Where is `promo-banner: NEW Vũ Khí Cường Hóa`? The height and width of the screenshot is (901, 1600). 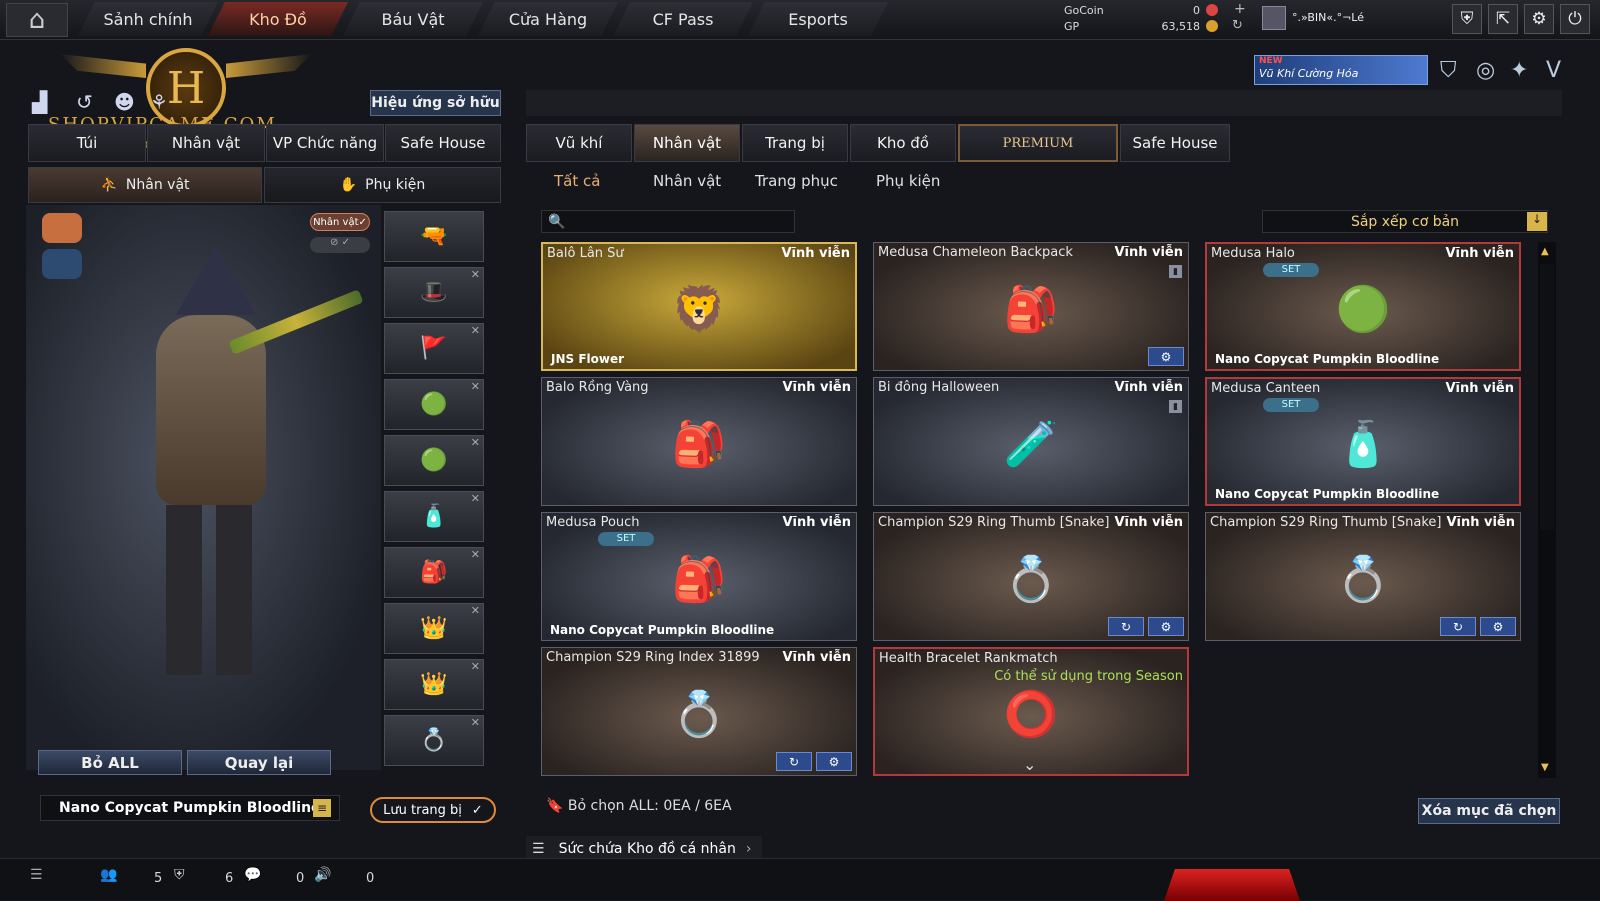
promo-banner: NEW Vũ Khí Cường Hóa is located at coordinates (1341, 70).